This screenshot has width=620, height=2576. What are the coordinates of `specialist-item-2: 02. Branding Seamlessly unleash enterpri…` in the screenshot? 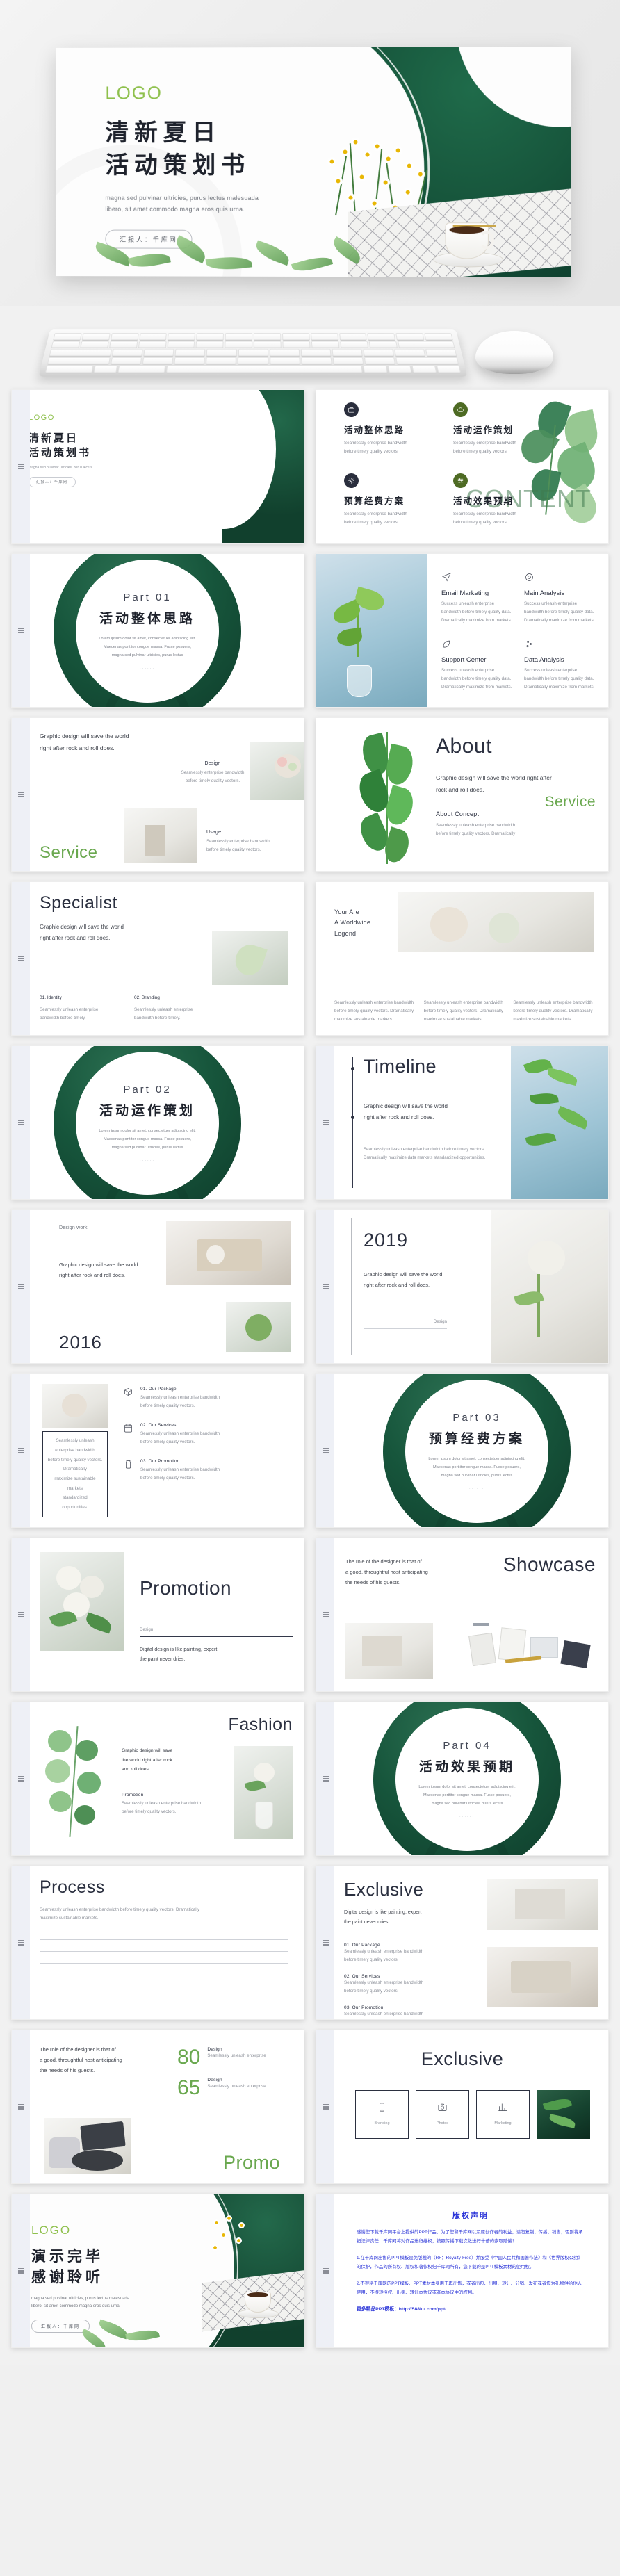 It's located at (169, 1008).